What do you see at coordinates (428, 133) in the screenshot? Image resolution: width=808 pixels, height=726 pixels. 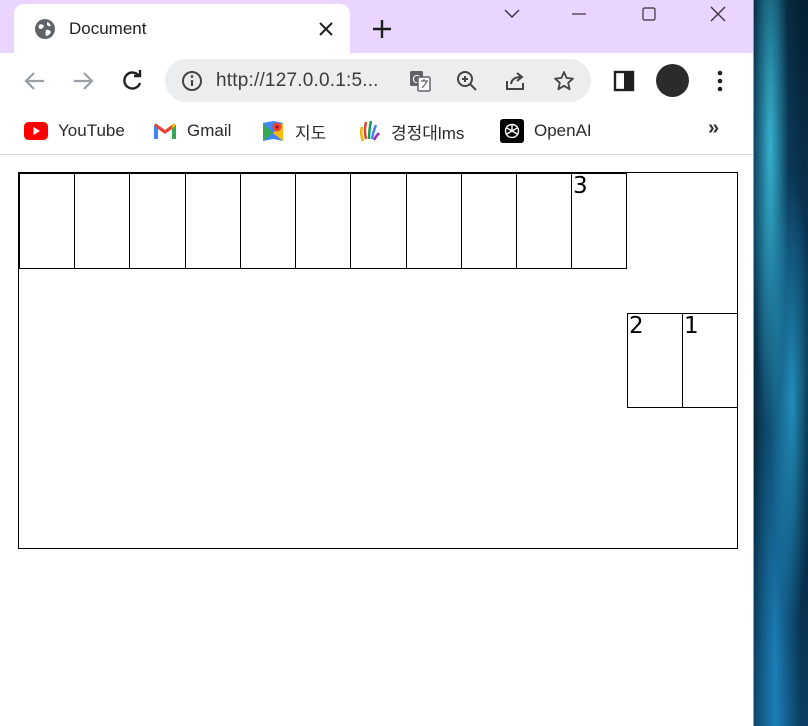 I see `bookmark-label: 경정대lms` at bounding box center [428, 133].